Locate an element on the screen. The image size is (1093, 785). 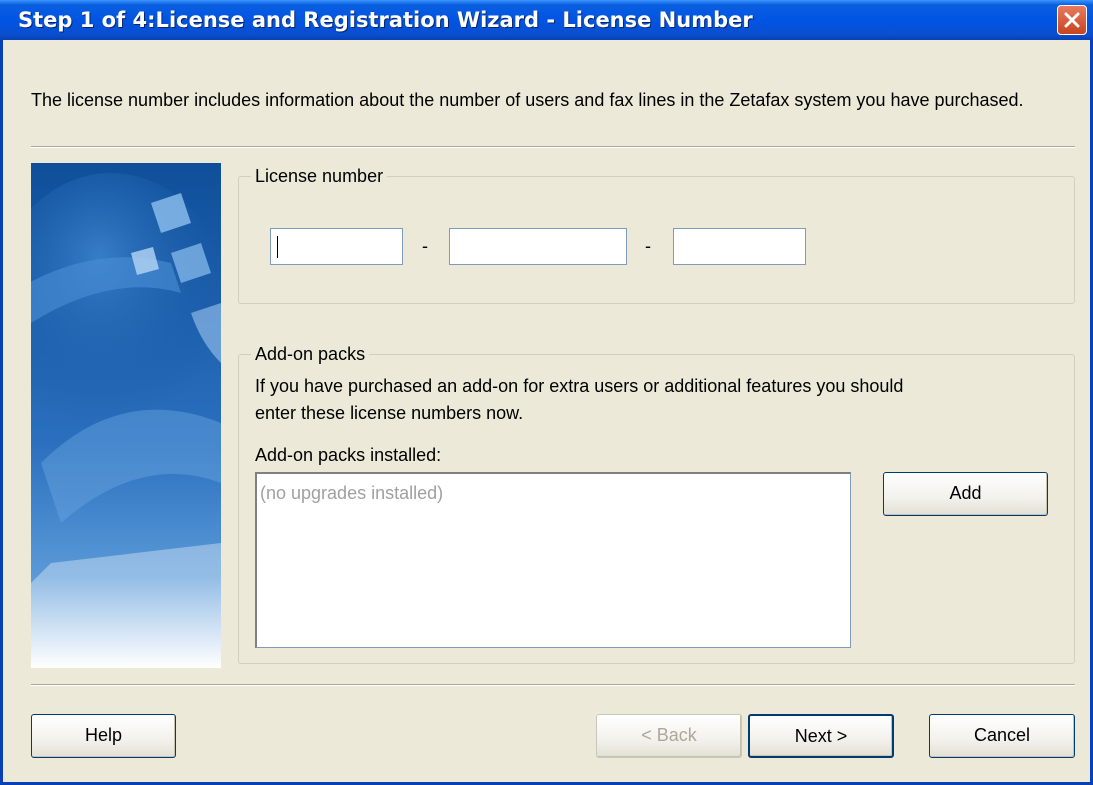
list-item: (no upgrades installed) is located at coordinates (351, 493).